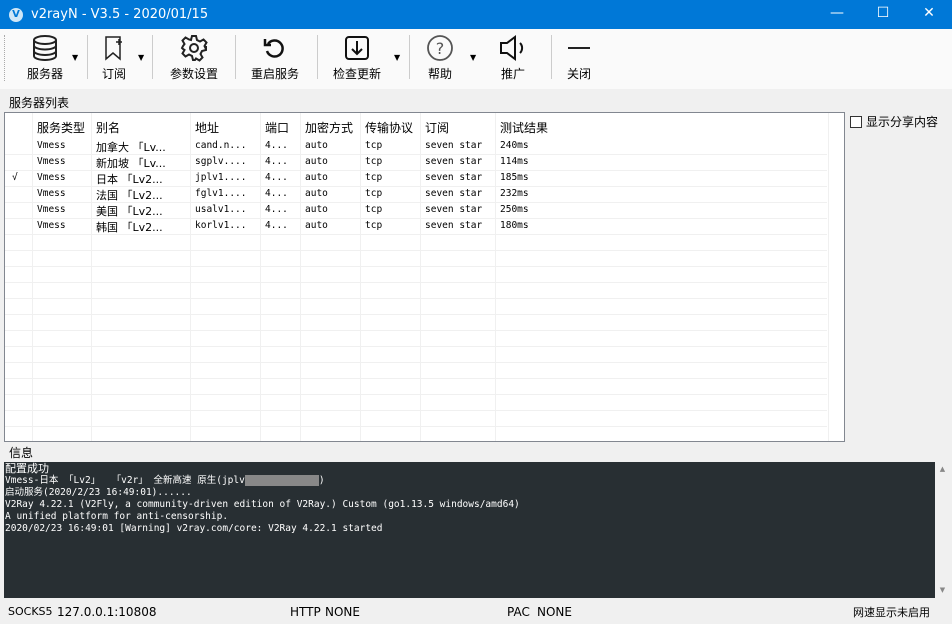  I want to click on refresh-icon, so click(275, 48).